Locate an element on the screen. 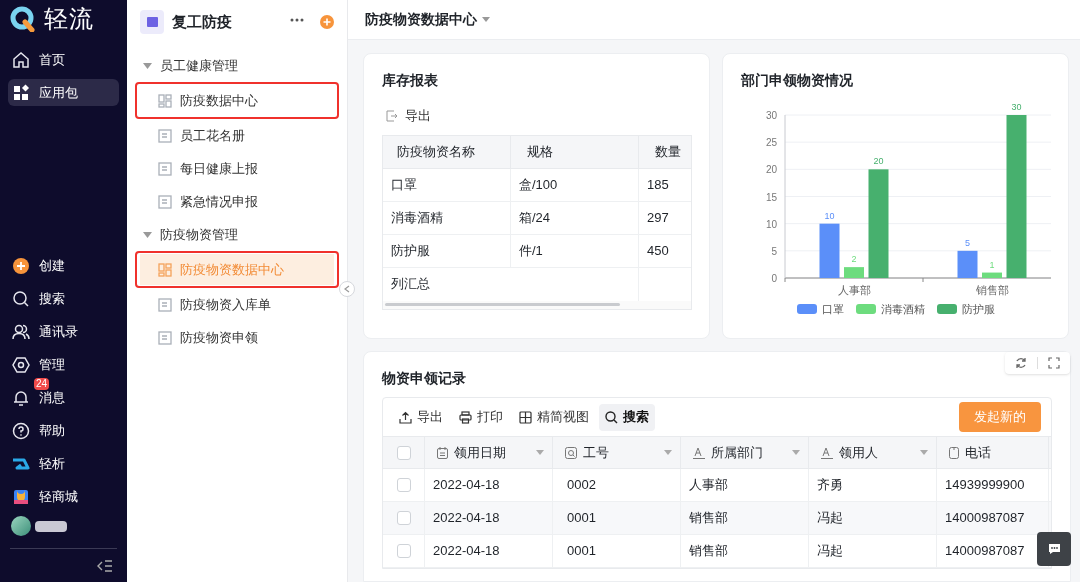 Image resolution: width=1080 pixels, height=582 pixels. serial-icon is located at coordinates (571, 452).